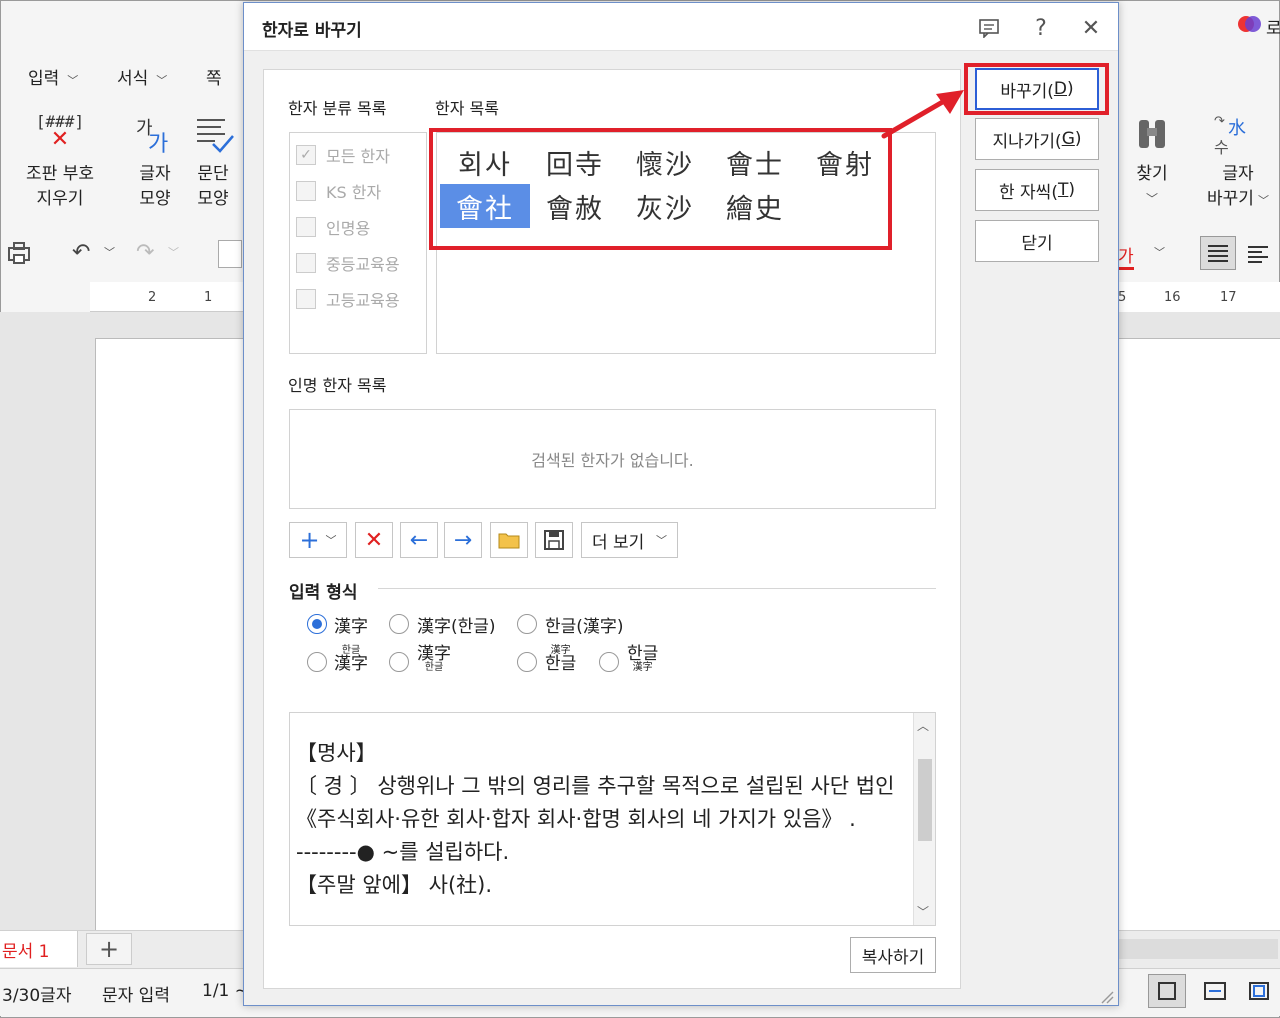 This screenshot has height=1018, width=1280. What do you see at coordinates (1027, 141) in the screenshot?
I see `button-label: 지나가기(` at bounding box center [1027, 141].